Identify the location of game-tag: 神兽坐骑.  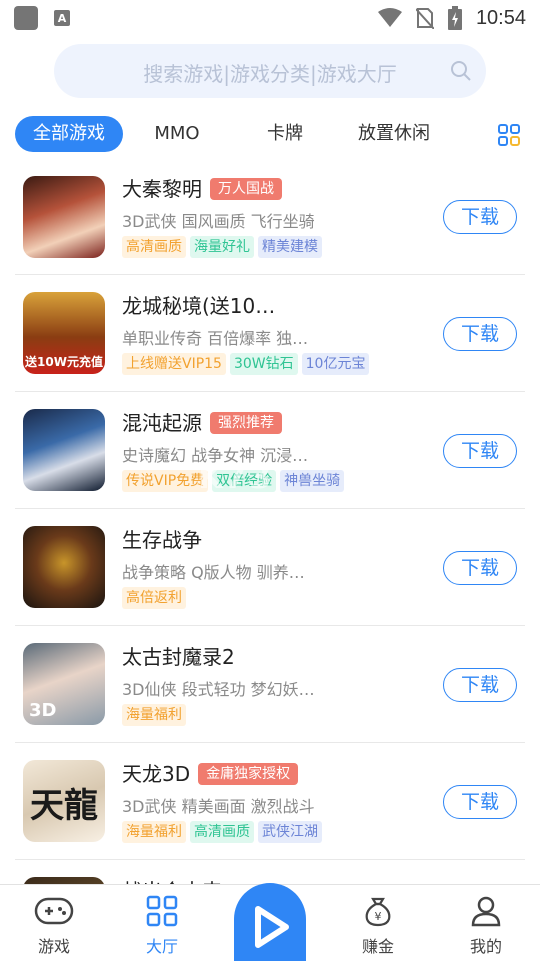
(312, 481).